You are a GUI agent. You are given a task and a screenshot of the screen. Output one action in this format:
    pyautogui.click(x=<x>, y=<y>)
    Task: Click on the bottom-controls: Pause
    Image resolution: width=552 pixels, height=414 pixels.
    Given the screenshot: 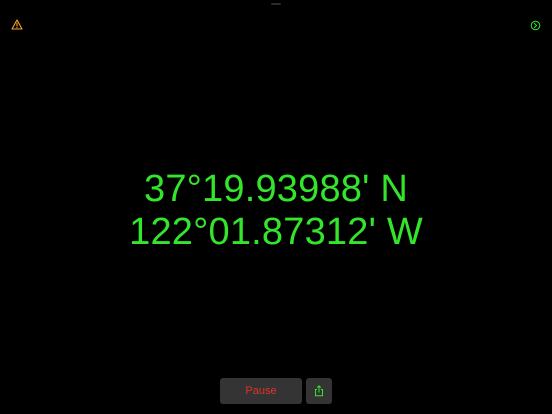 What is the action you would take?
    pyautogui.click(x=276, y=391)
    